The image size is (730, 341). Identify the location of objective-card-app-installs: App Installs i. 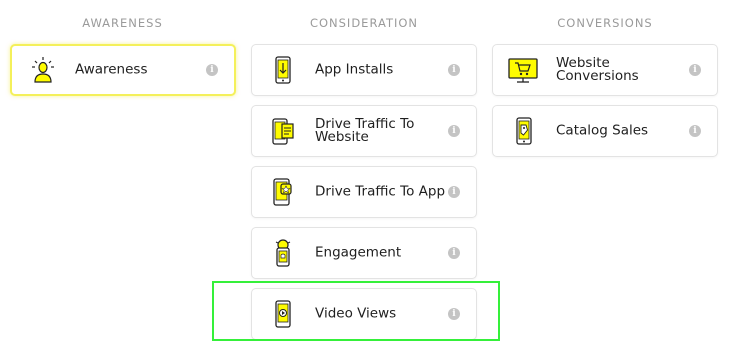
(364, 70).